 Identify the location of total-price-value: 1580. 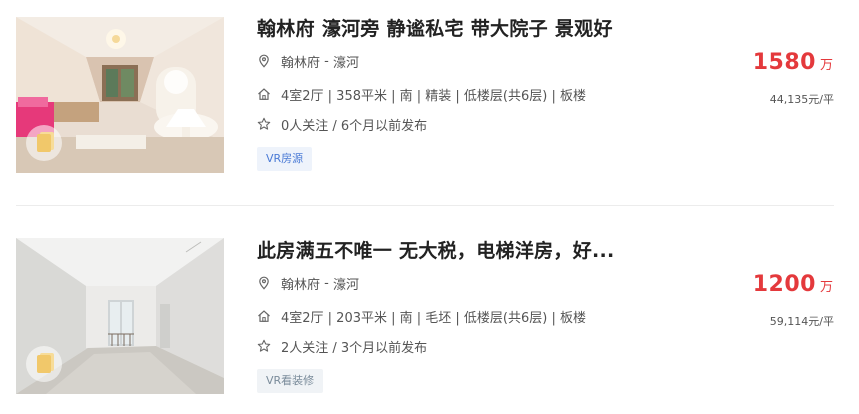
(784, 62).